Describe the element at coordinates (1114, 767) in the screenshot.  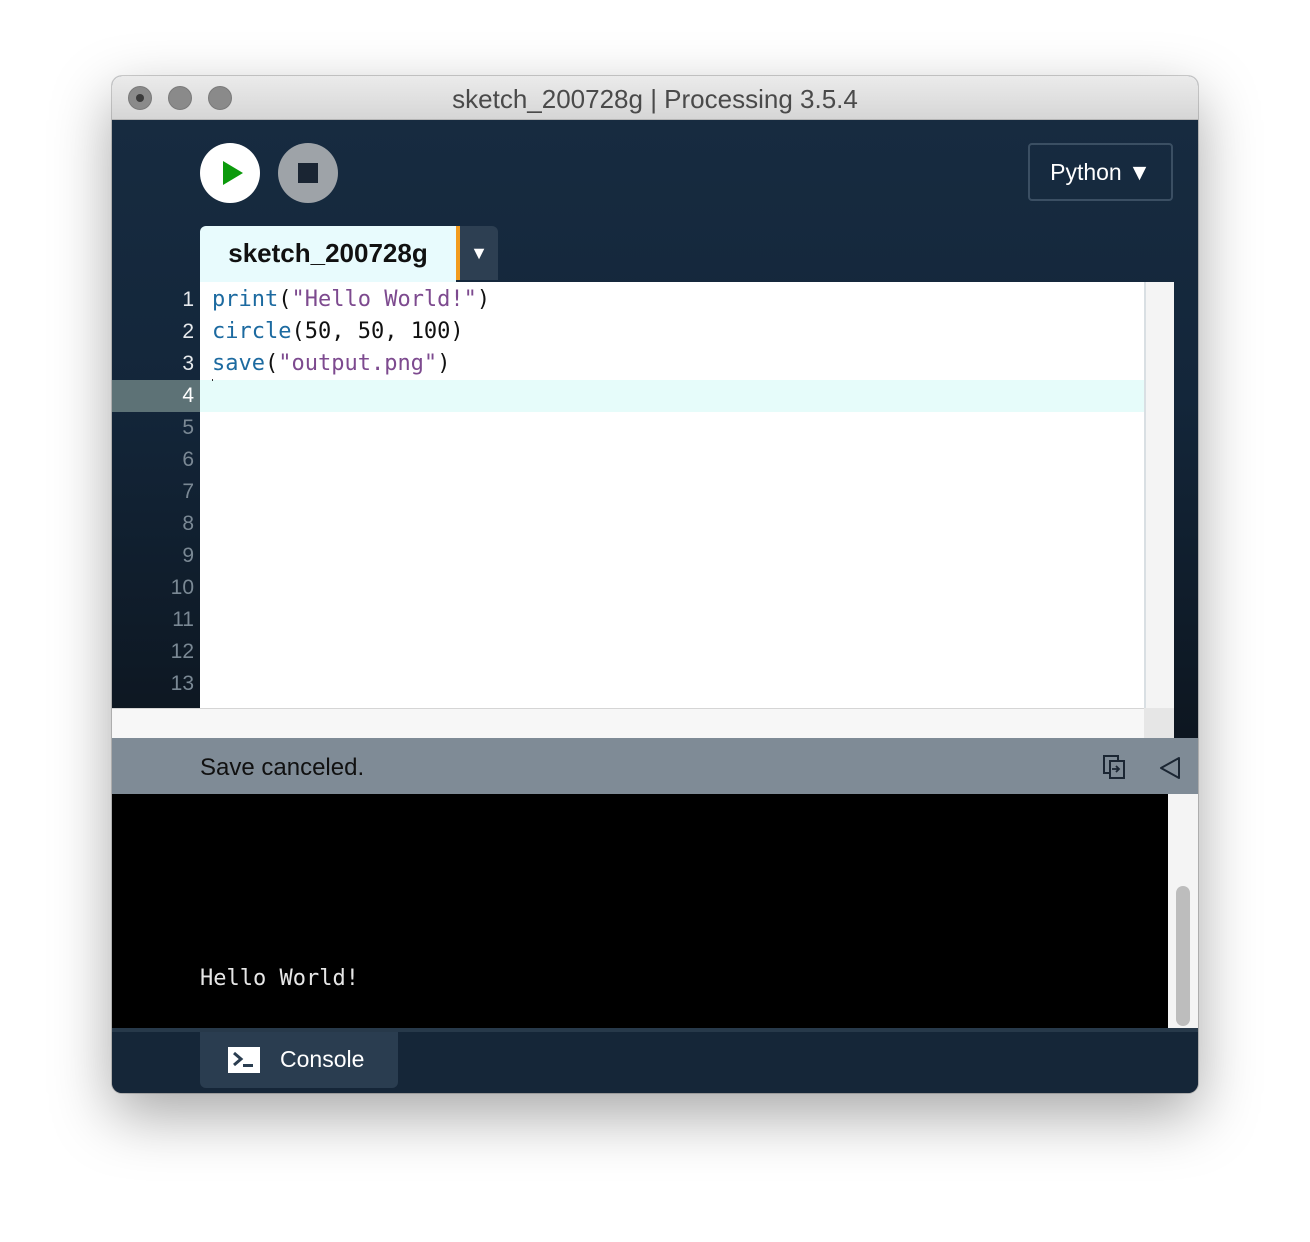
I see `copy-icon` at that location.